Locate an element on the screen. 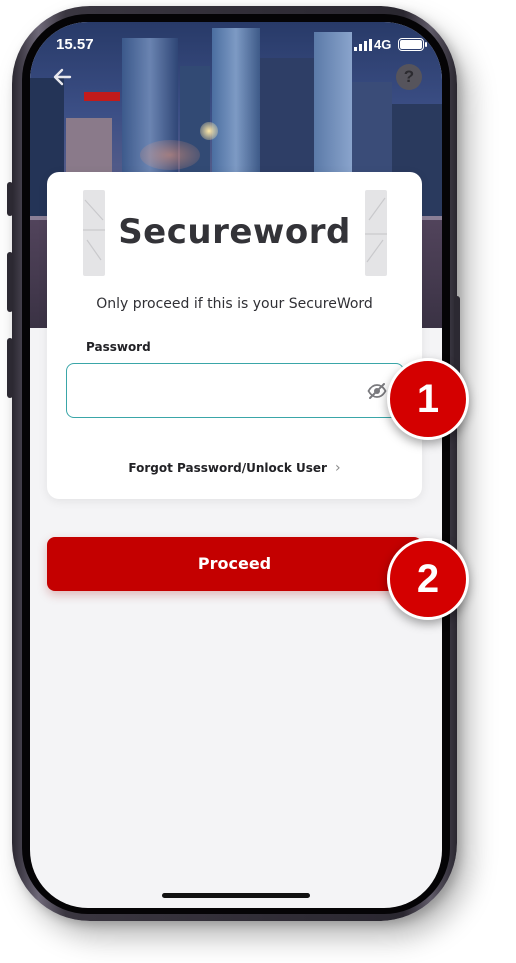  back-arrow-icon is located at coordinates (63, 77).